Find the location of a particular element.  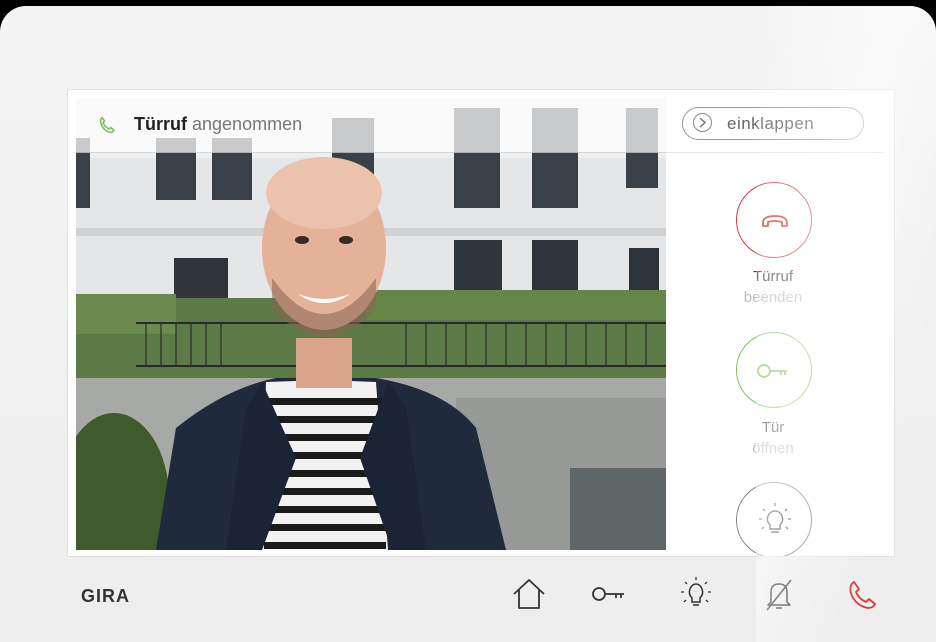

open-door-label-line1: Tür is located at coordinates (773, 427).